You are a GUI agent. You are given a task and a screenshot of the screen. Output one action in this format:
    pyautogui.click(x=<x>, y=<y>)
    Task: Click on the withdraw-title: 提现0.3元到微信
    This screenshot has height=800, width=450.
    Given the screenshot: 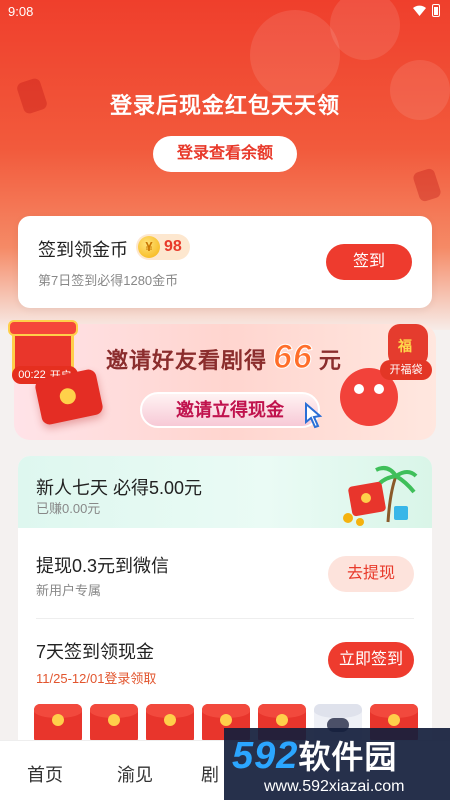 What is the action you would take?
    pyautogui.click(x=103, y=566)
    